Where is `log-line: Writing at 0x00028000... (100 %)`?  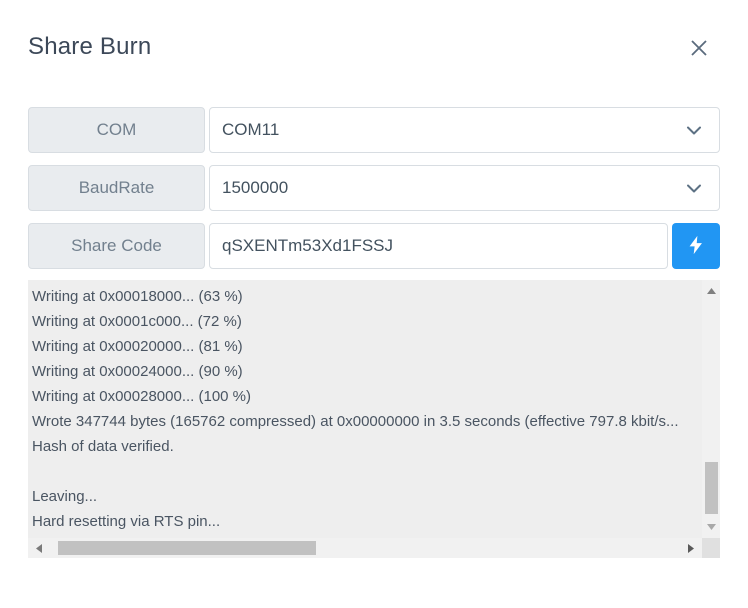
log-line: Writing at 0x00028000... (100 %) is located at coordinates (142, 396).